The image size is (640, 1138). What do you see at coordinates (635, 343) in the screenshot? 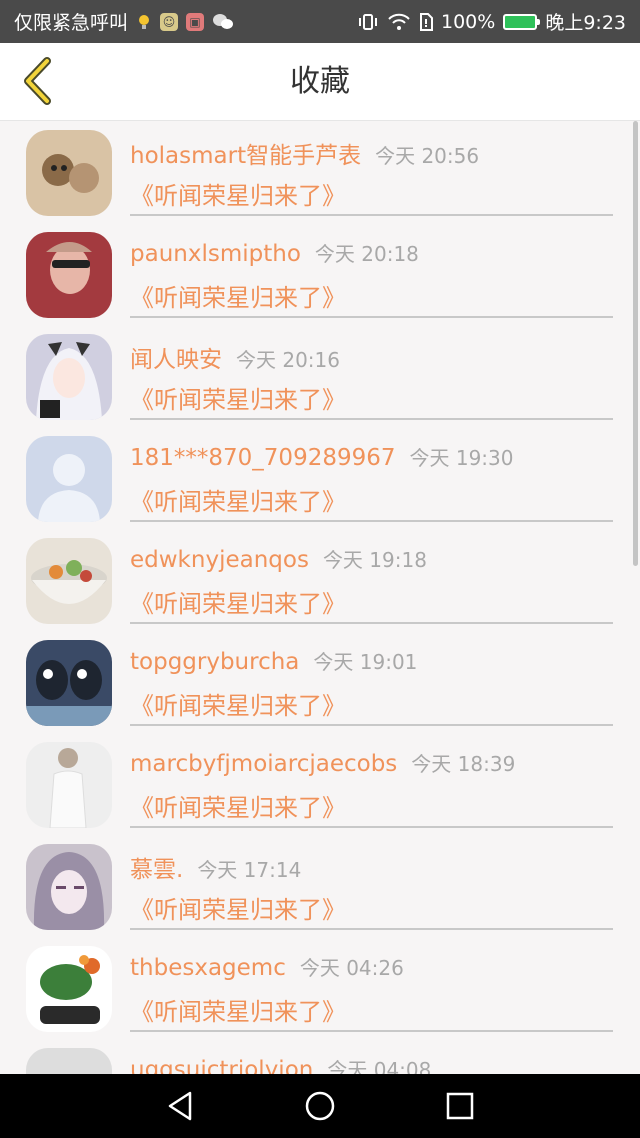
I see `scrollbar` at bounding box center [635, 343].